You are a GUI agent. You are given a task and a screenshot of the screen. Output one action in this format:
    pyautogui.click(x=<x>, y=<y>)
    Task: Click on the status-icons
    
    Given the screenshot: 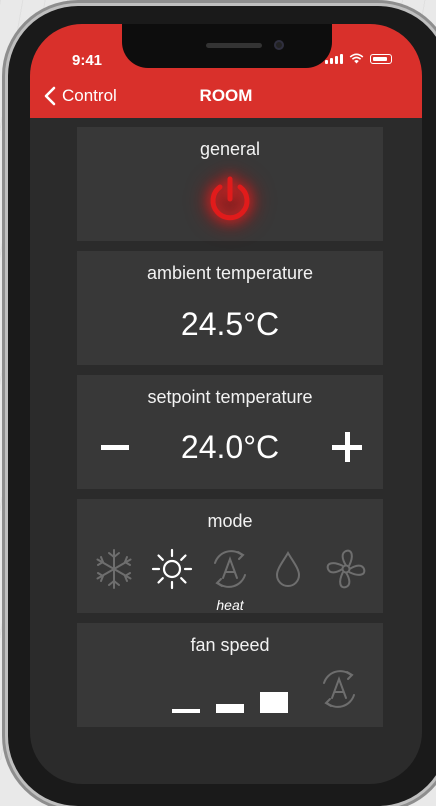 What is the action you would take?
    pyautogui.click(x=358, y=58)
    